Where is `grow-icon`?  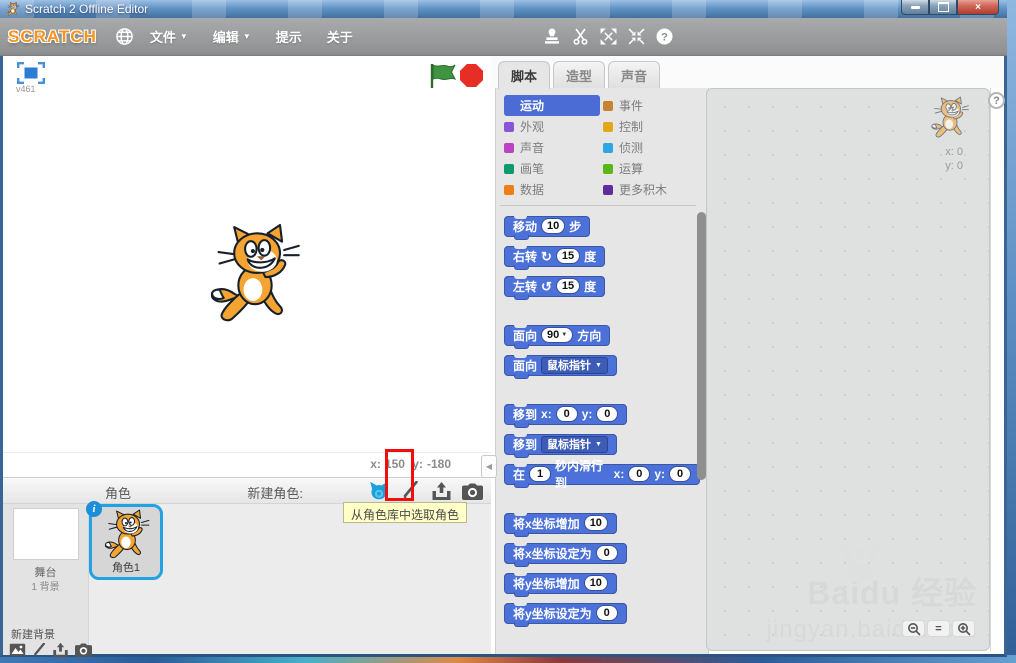 grow-icon is located at coordinates (608, 36).